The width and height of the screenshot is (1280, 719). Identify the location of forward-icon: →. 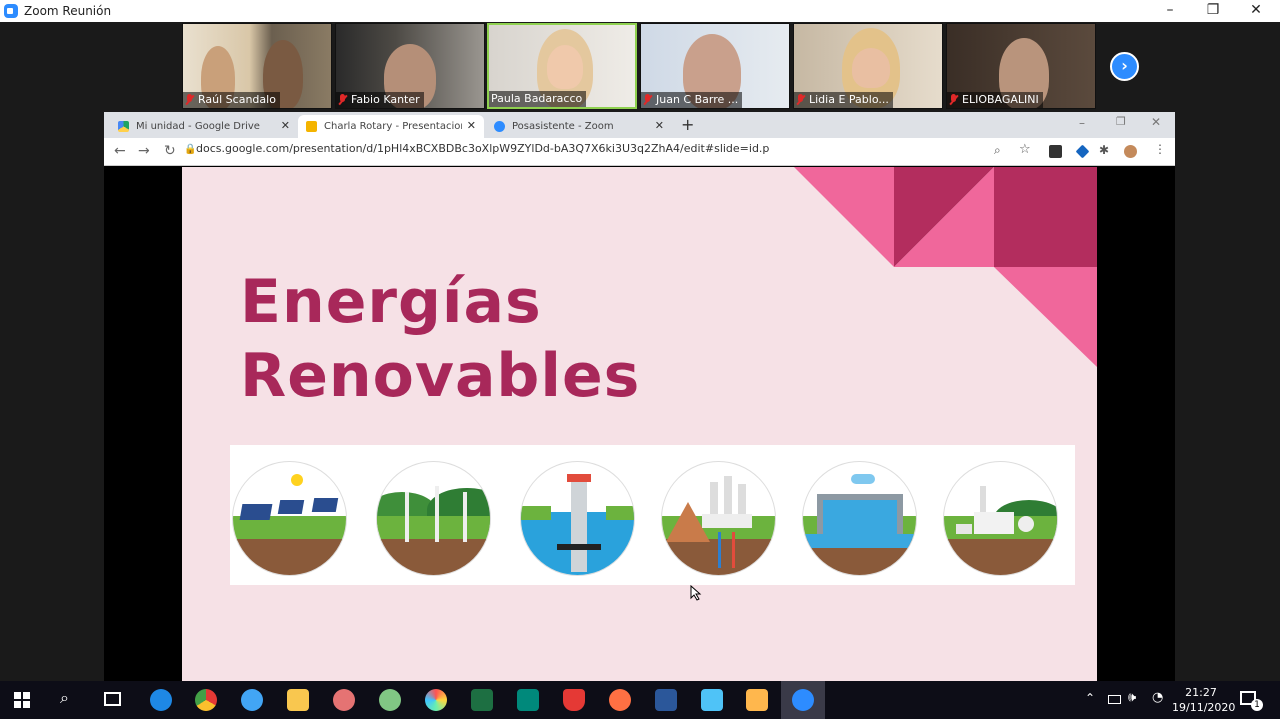
(144, 151).